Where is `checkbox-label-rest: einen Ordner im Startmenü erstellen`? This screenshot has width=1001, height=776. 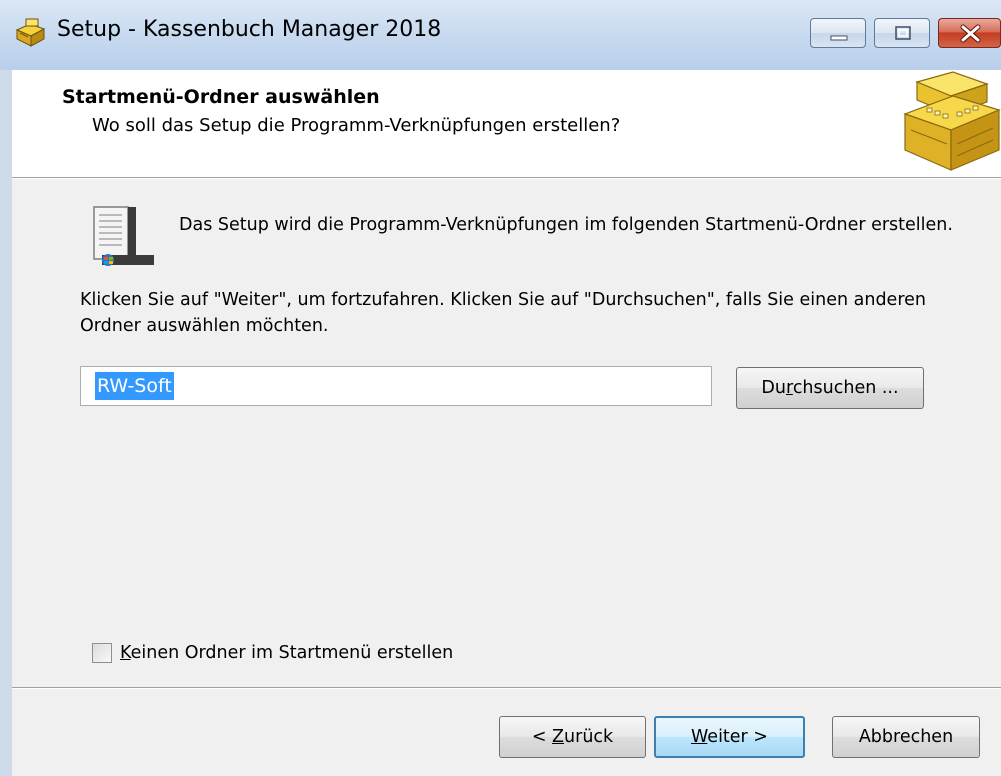
checkbox-label-rest: einen Ordner im Startmenü erstellen is located at coordinates (292, 653).